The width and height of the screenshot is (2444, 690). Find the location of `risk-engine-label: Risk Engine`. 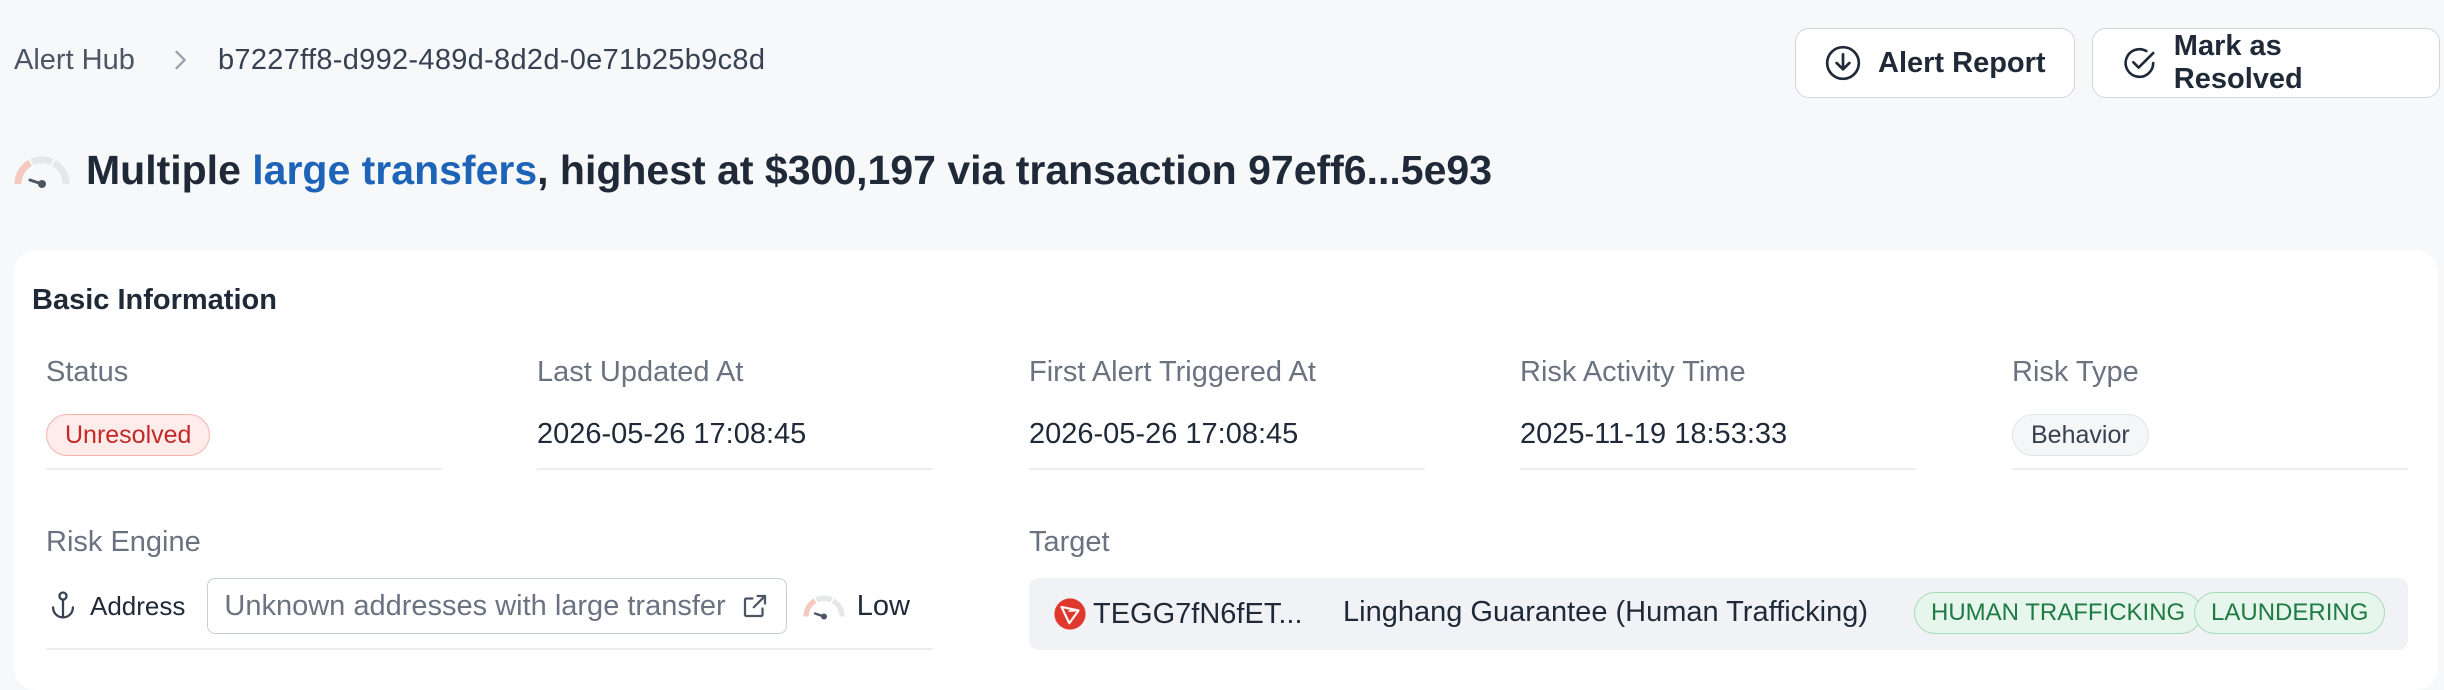

risk-engine-label: Risk Engine is located at coordinates (123, 542).